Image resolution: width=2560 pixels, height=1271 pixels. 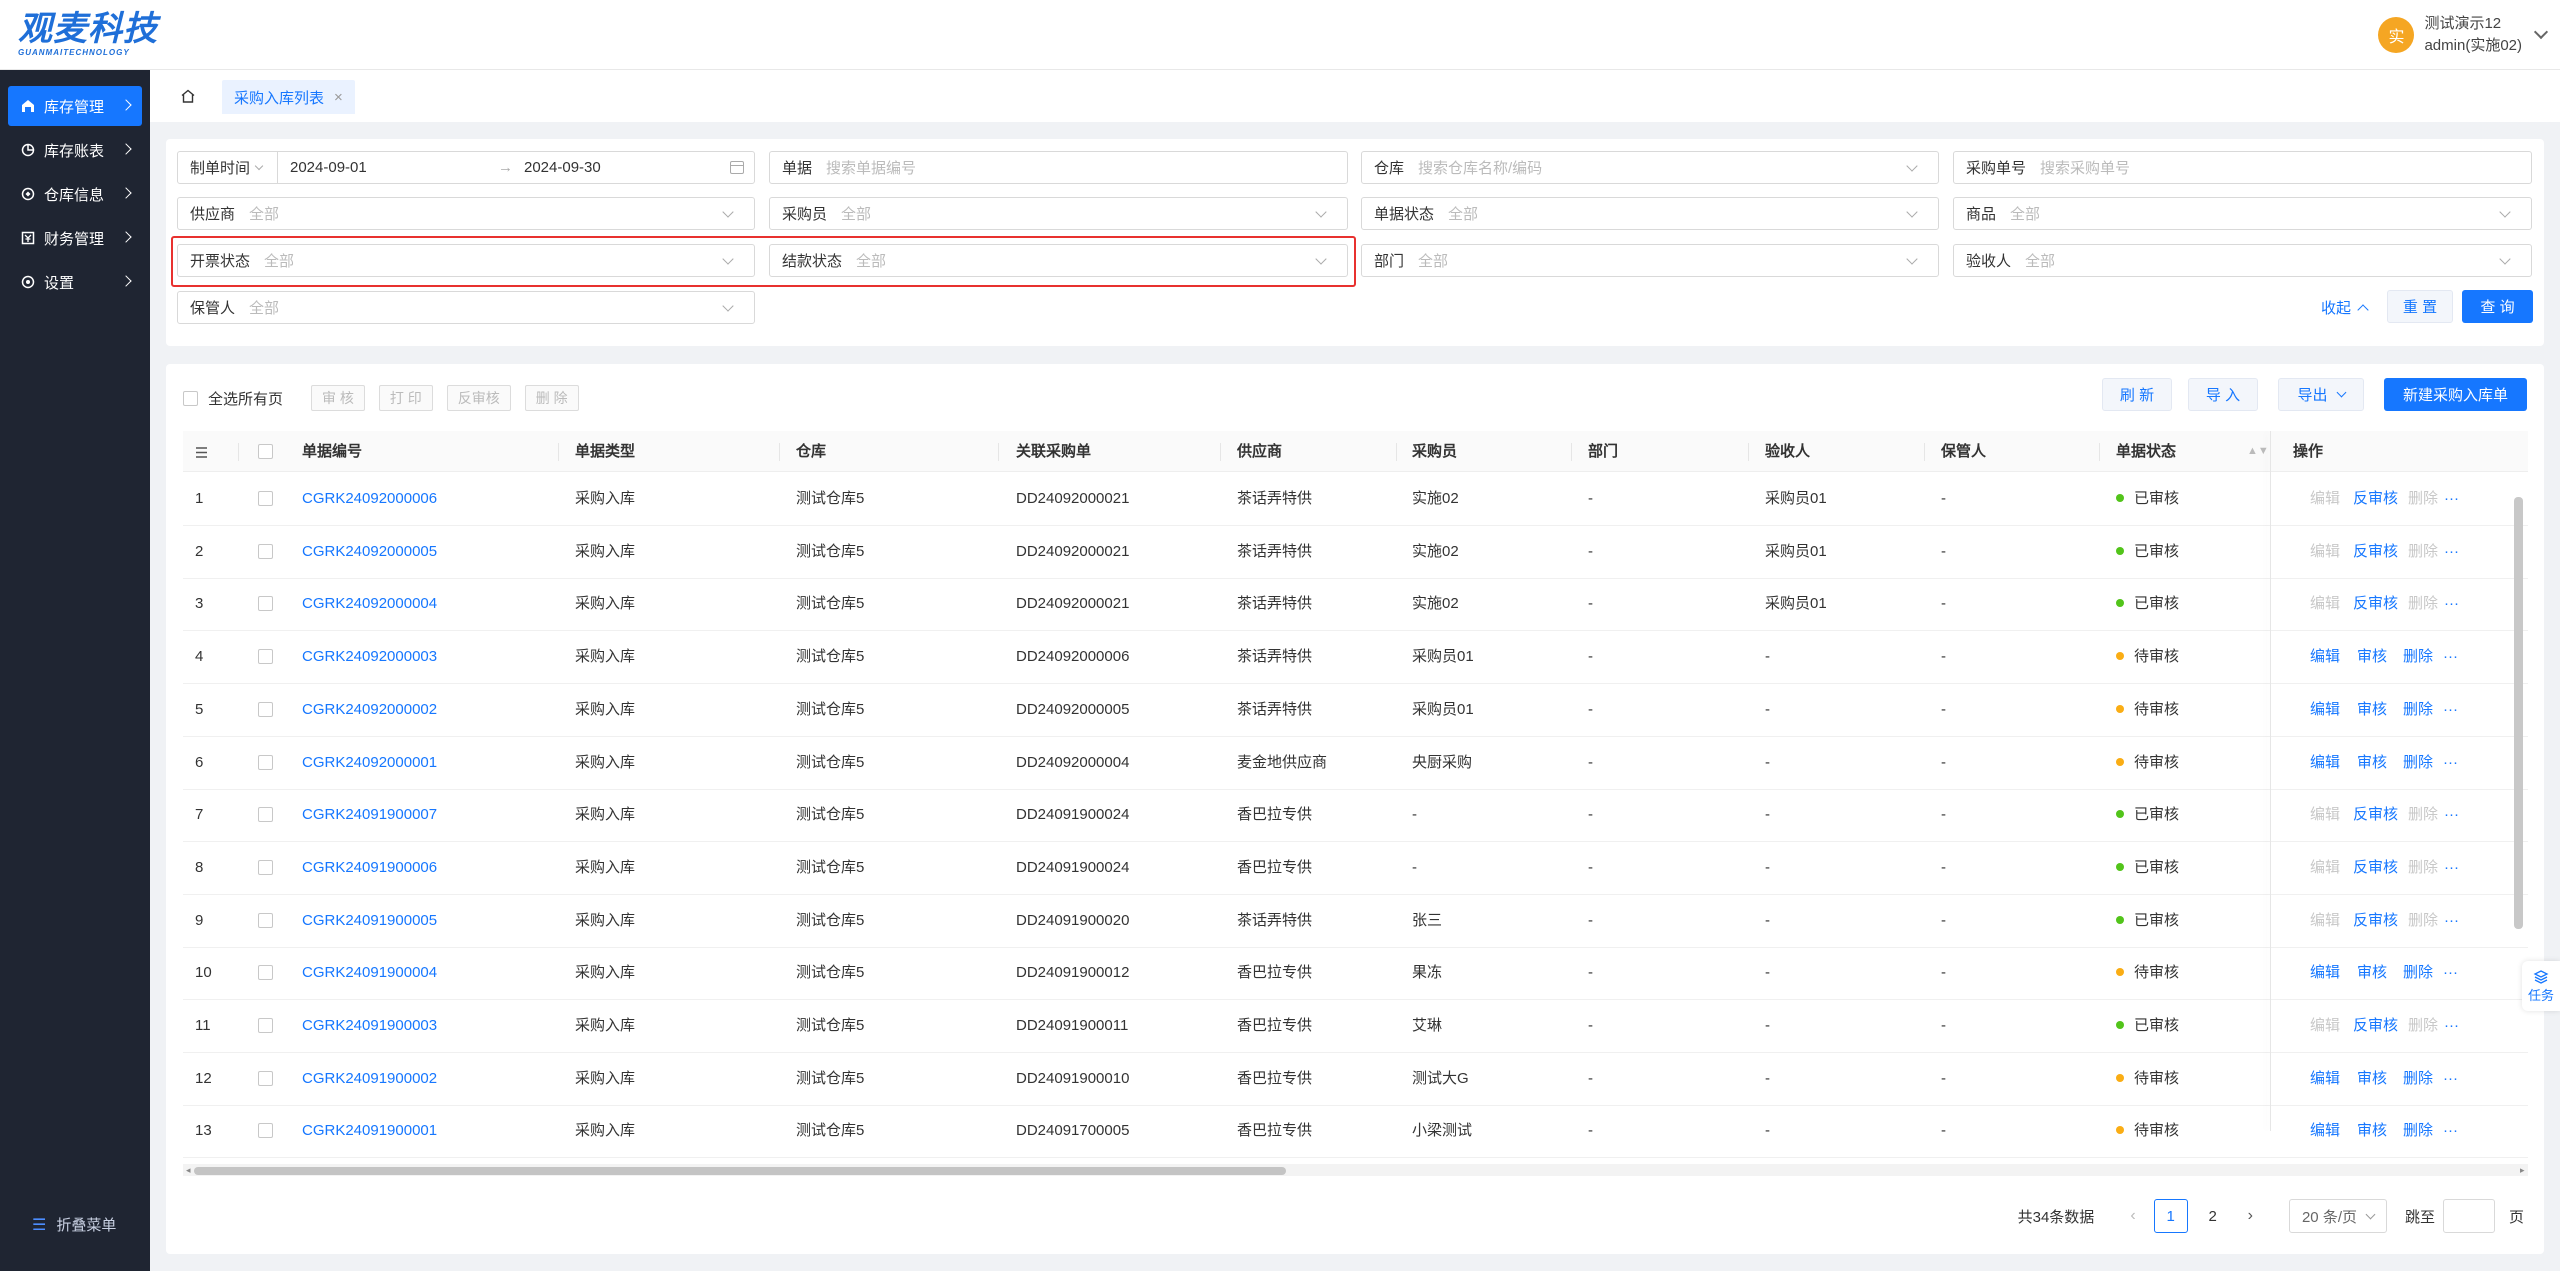 What do you see at coordinates (369, 763) in the screenshot?
I see `doc-number-link: CGRK24092000001` at bounding box center [369, 763].